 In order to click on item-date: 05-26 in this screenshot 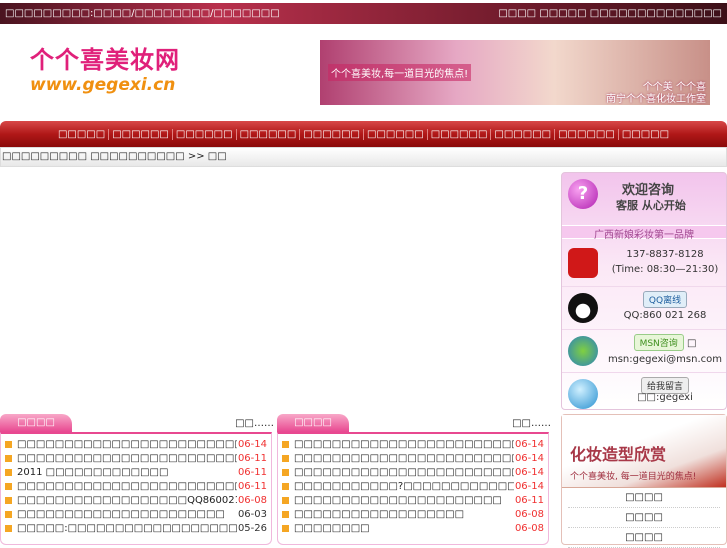, I will do `click(252, 528)`.